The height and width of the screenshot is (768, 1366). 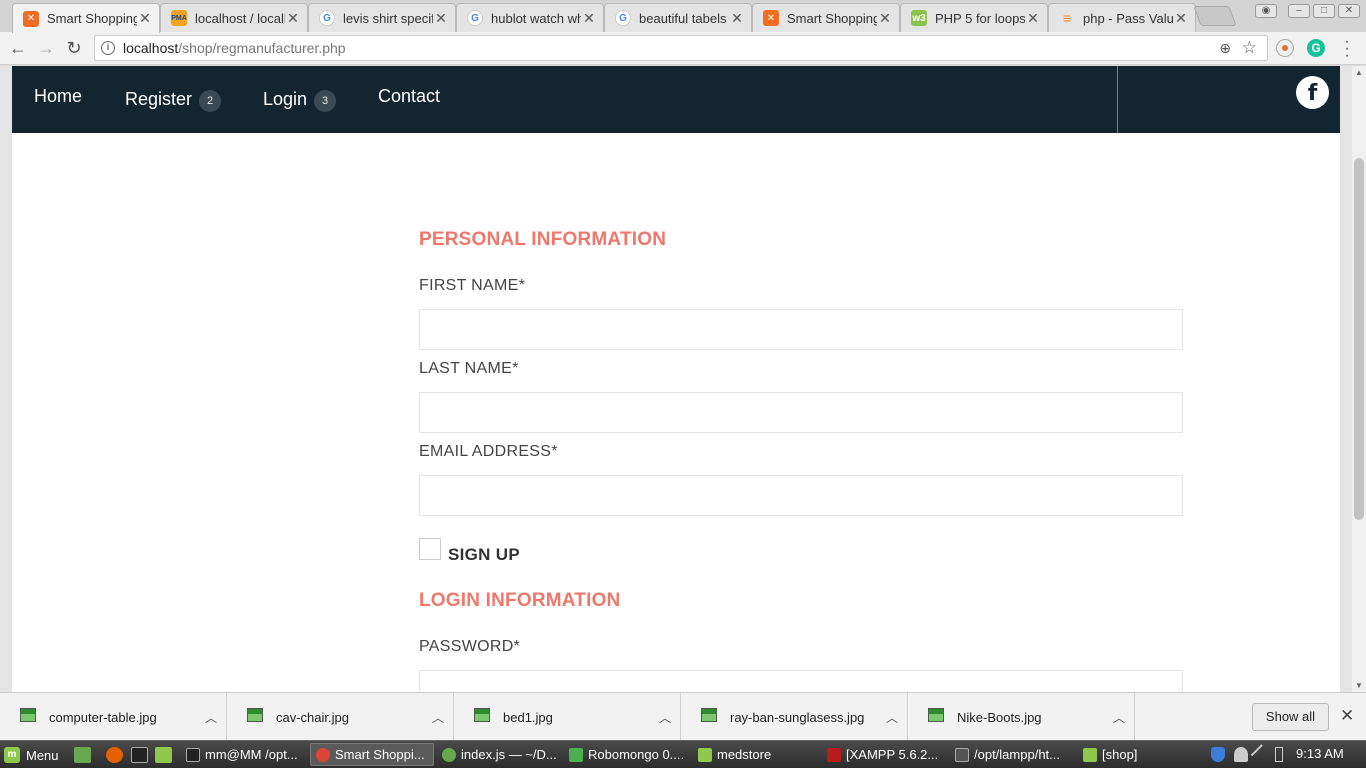 I want to click on browser-tab: G levis shirt specifications ✕, so click(x=382, y=17).